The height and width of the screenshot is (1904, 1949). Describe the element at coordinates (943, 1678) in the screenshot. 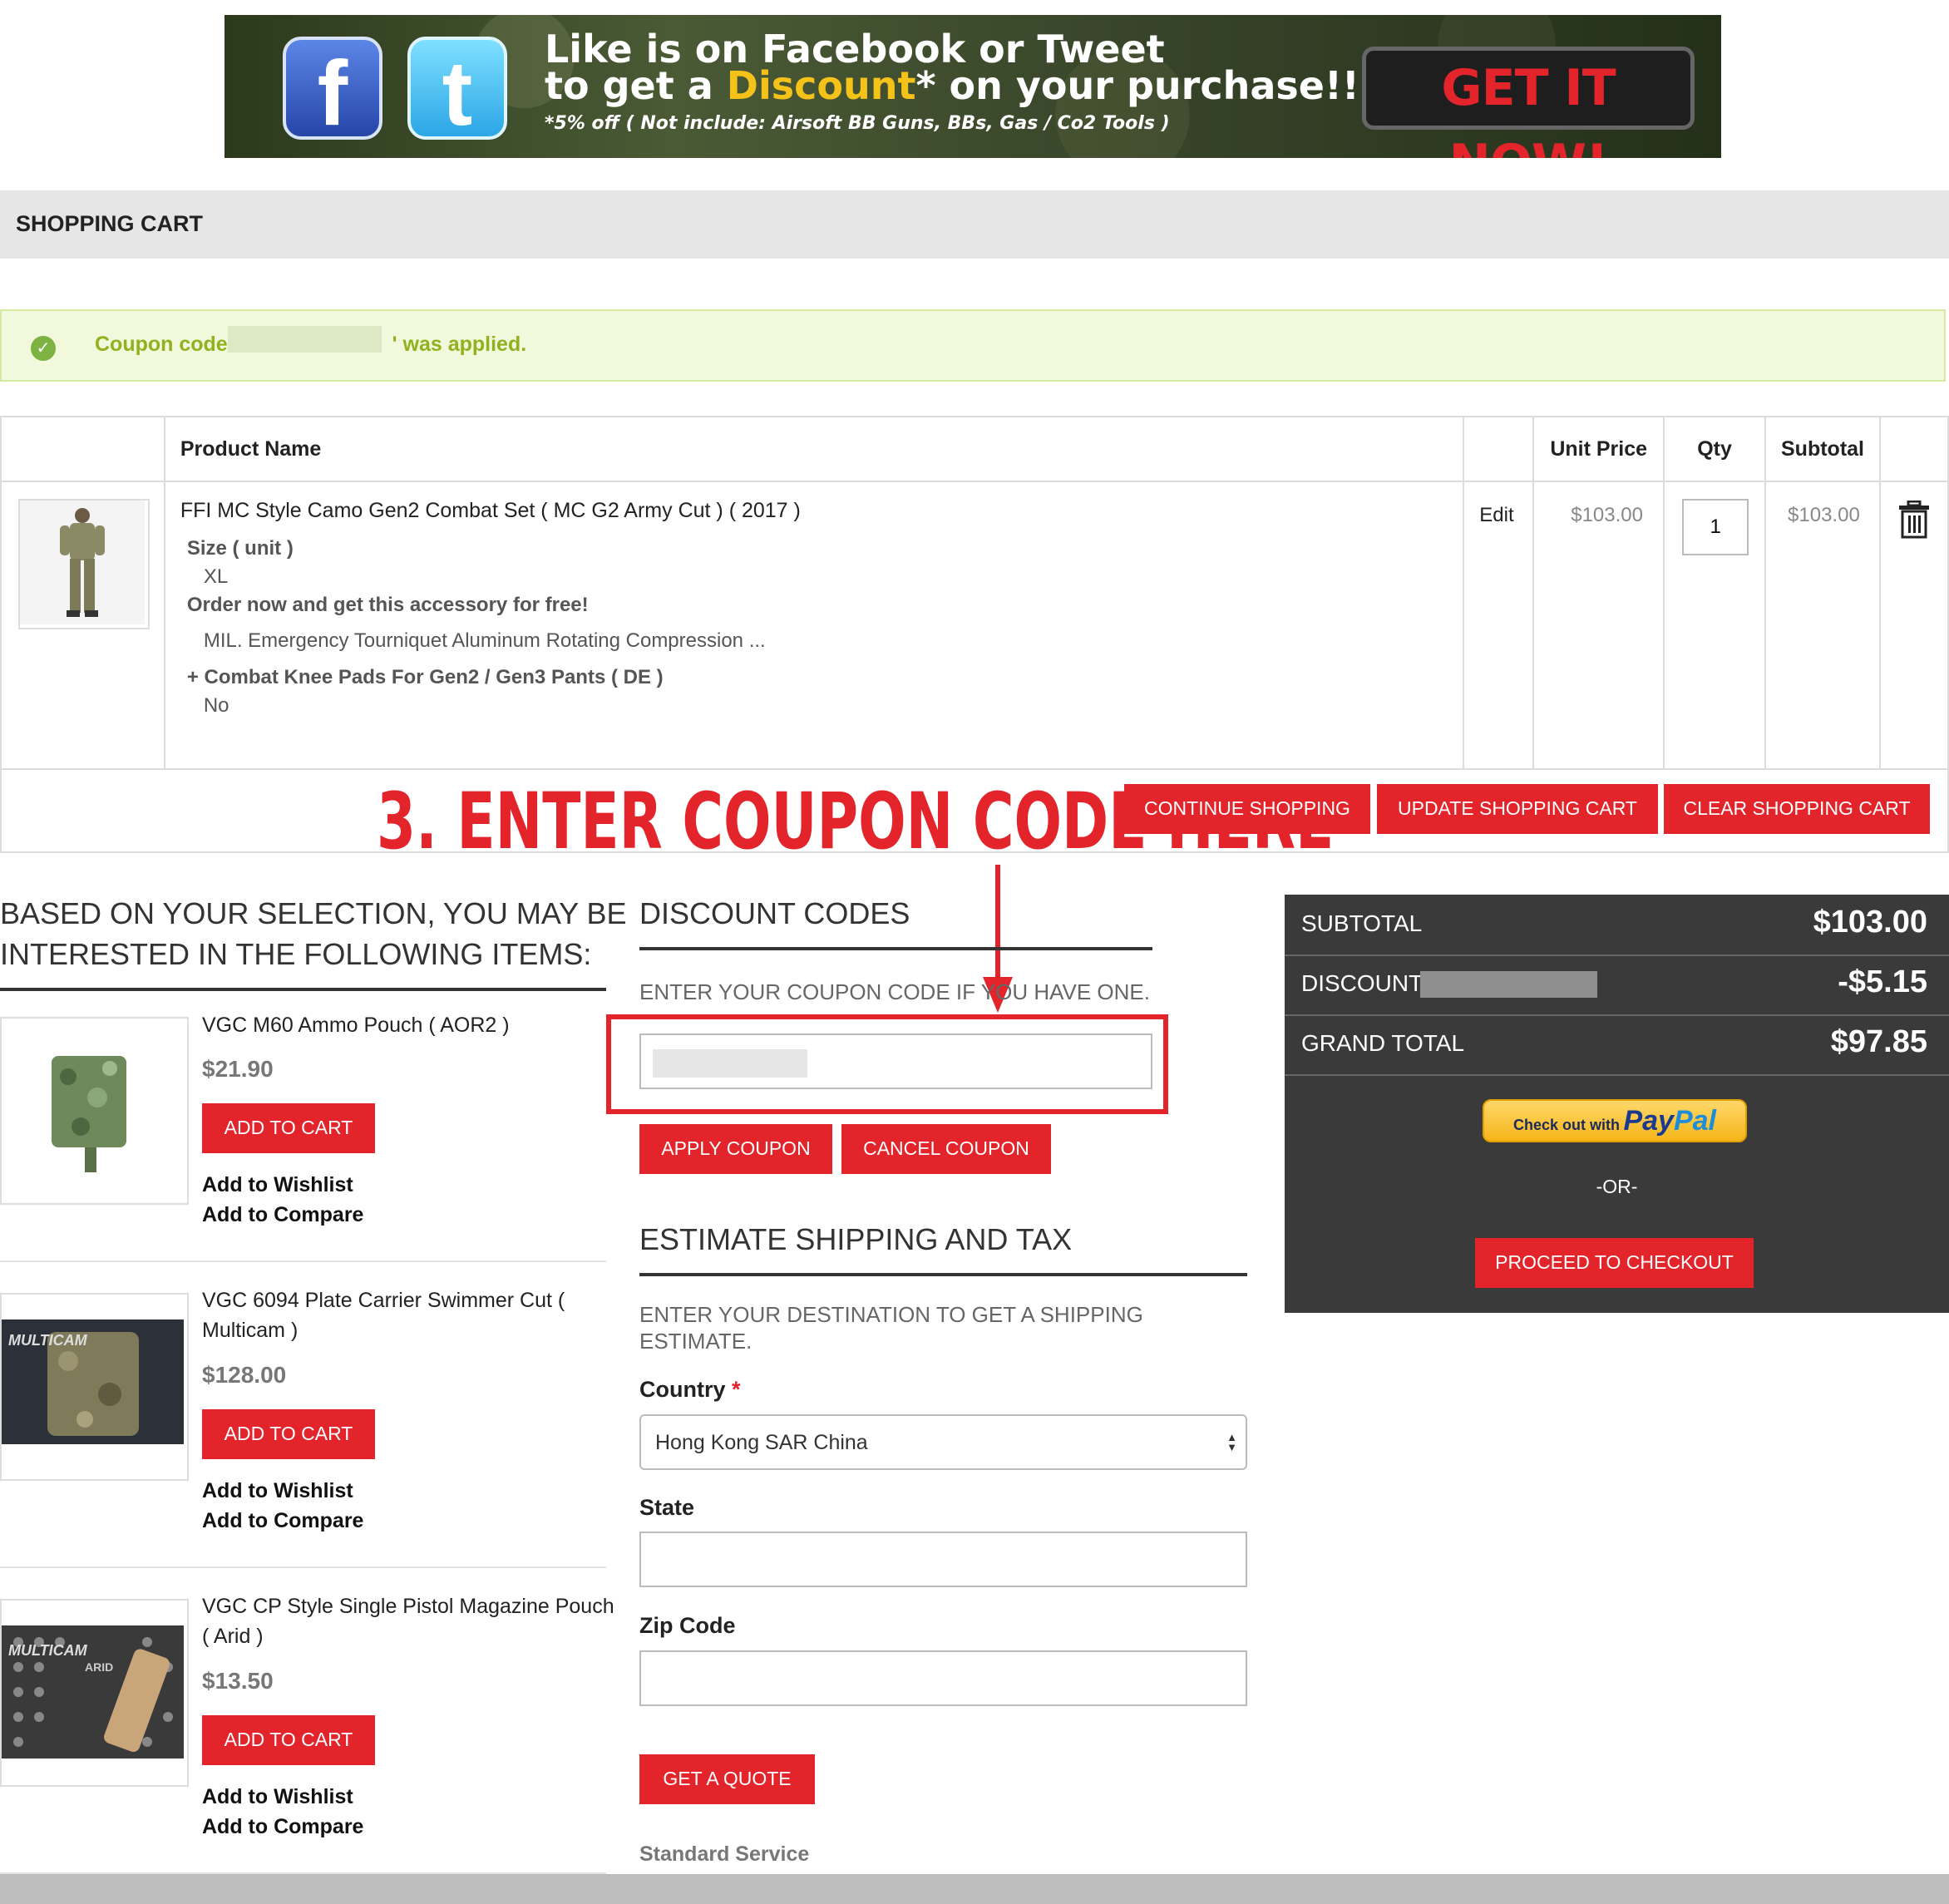

I see `zip-code-input` at that location.